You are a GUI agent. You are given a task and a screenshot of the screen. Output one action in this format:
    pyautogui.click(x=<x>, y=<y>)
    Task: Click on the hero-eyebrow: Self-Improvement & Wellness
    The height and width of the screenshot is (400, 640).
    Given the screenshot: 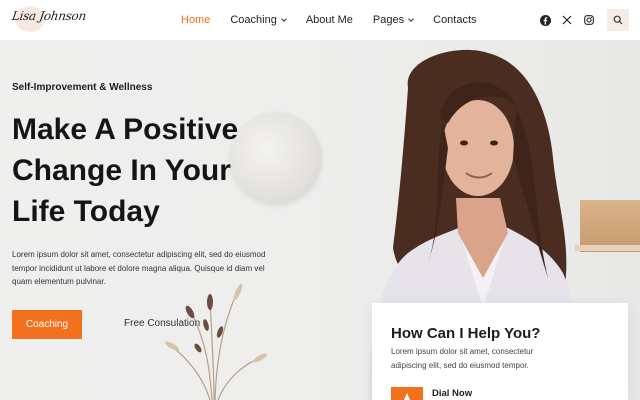 What is the action you would take?
    pyautogui.click(x=82, y=87)
    